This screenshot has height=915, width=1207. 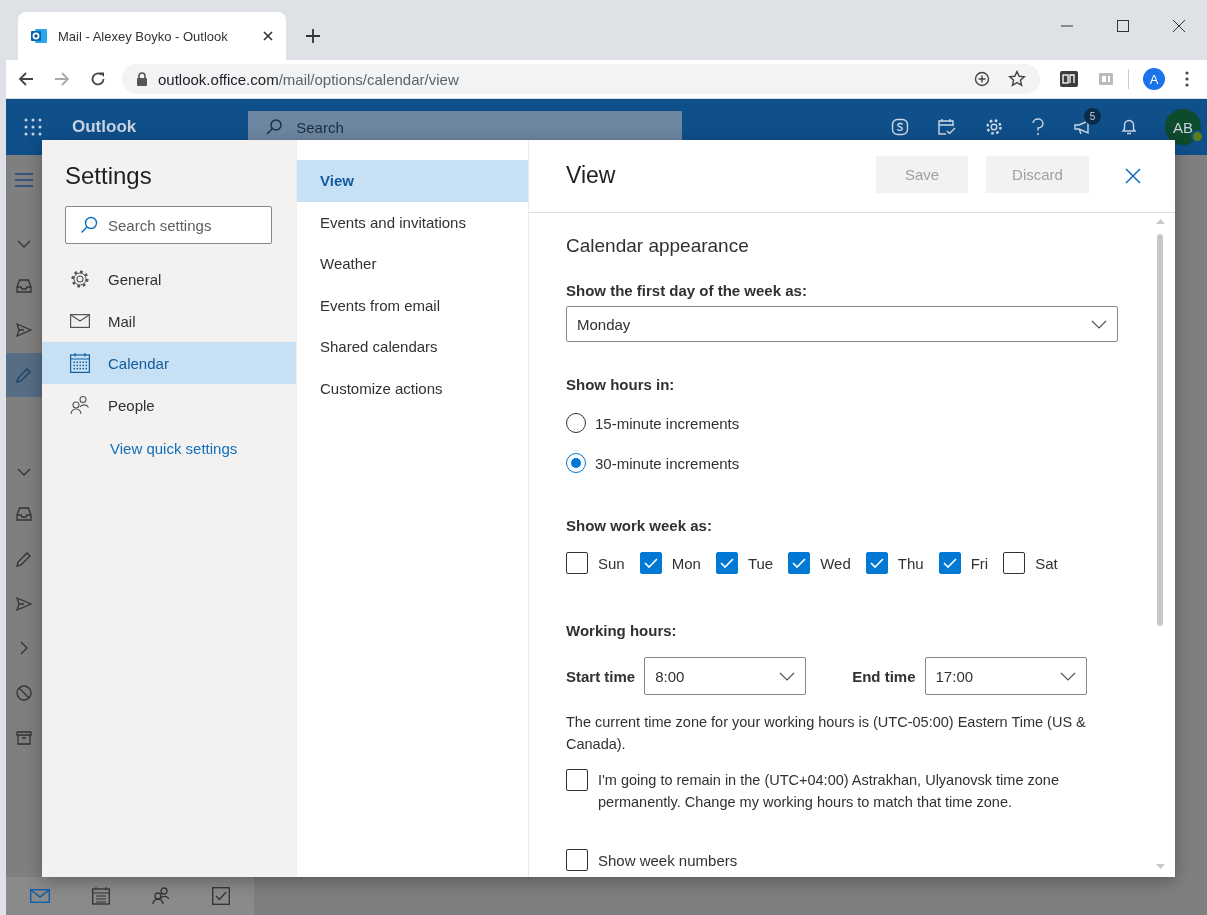 I want to click on lock-icon, so click(x=142, y=79).